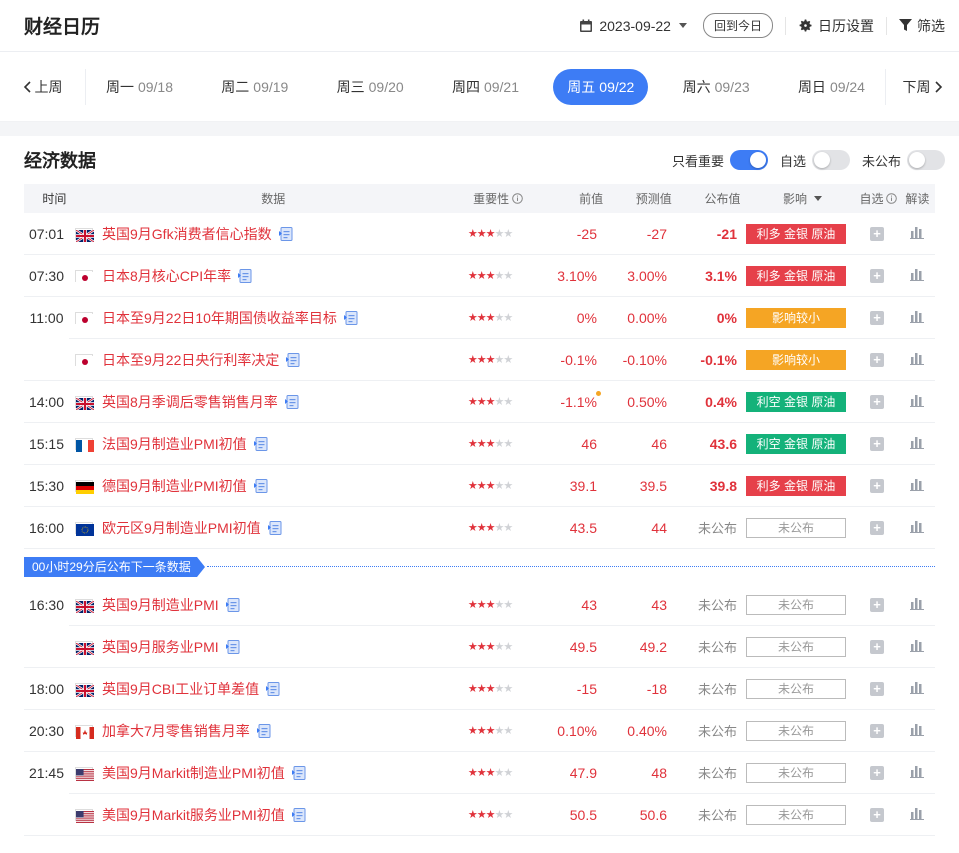  I want to click on filter-button: 筛选, so click(922, 26).